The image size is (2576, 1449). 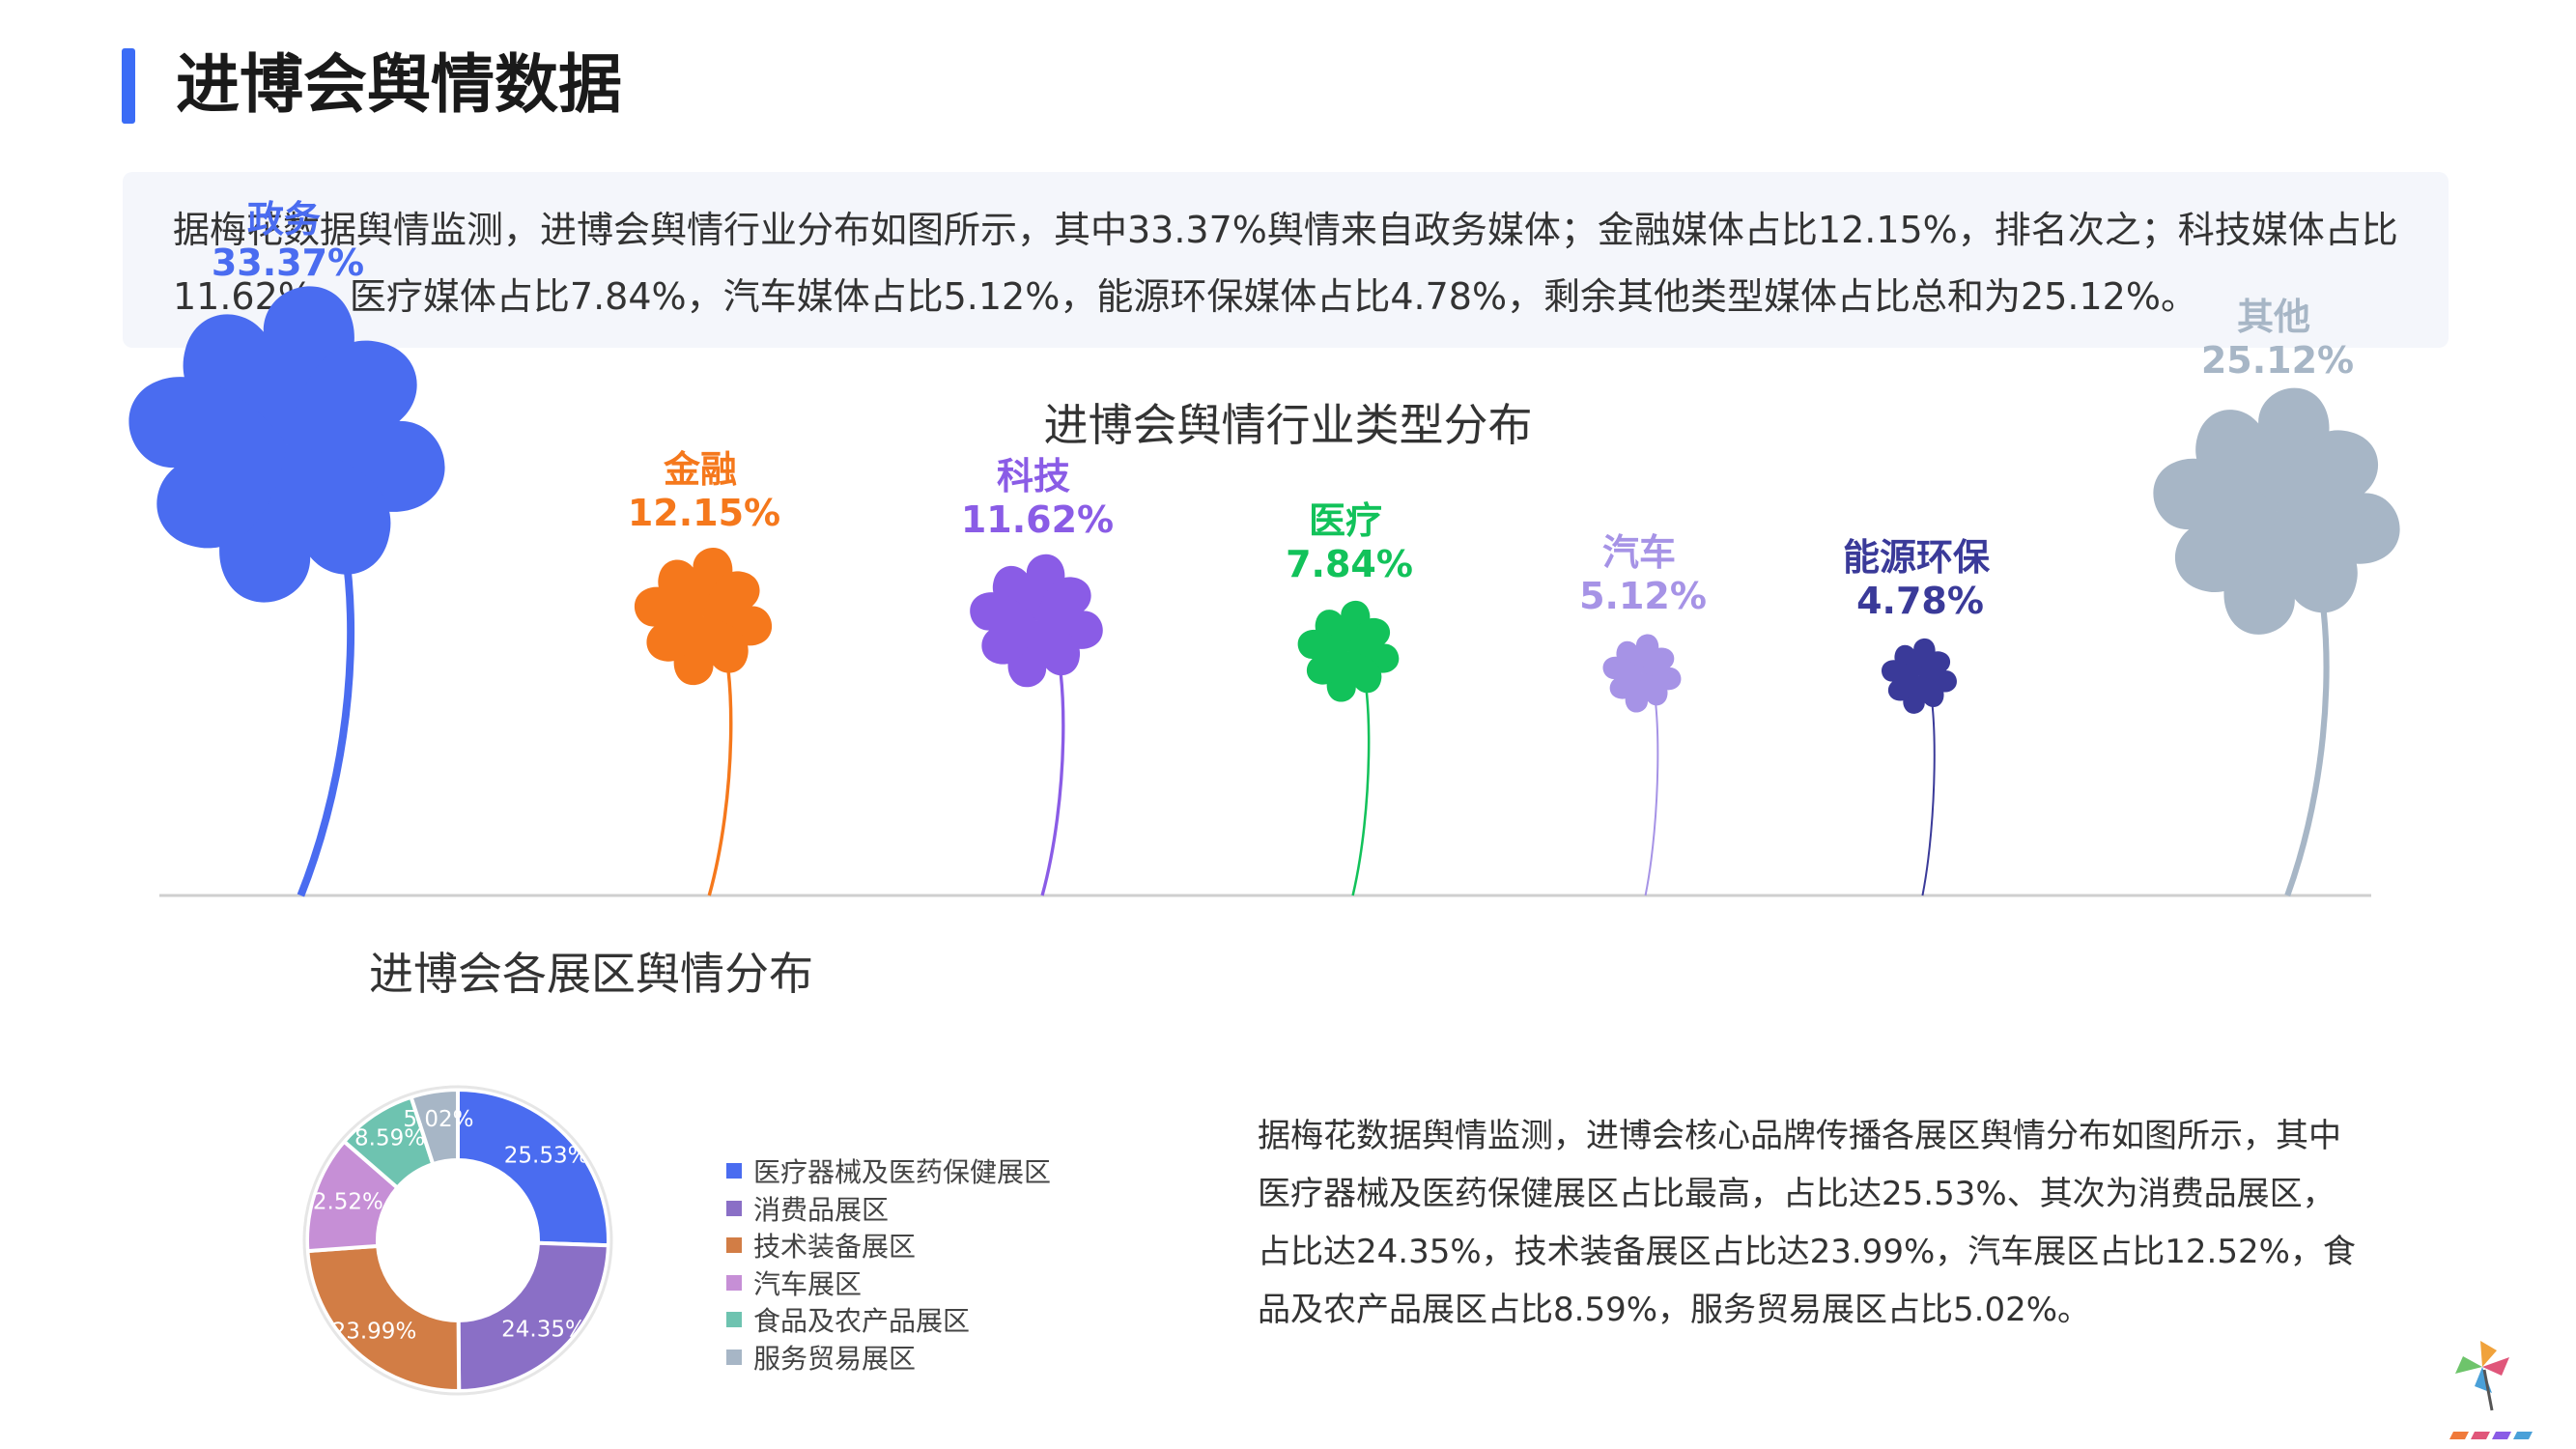 I want to click on legend-label-5: 服务贸易展区, so click(x=835, y=1358).